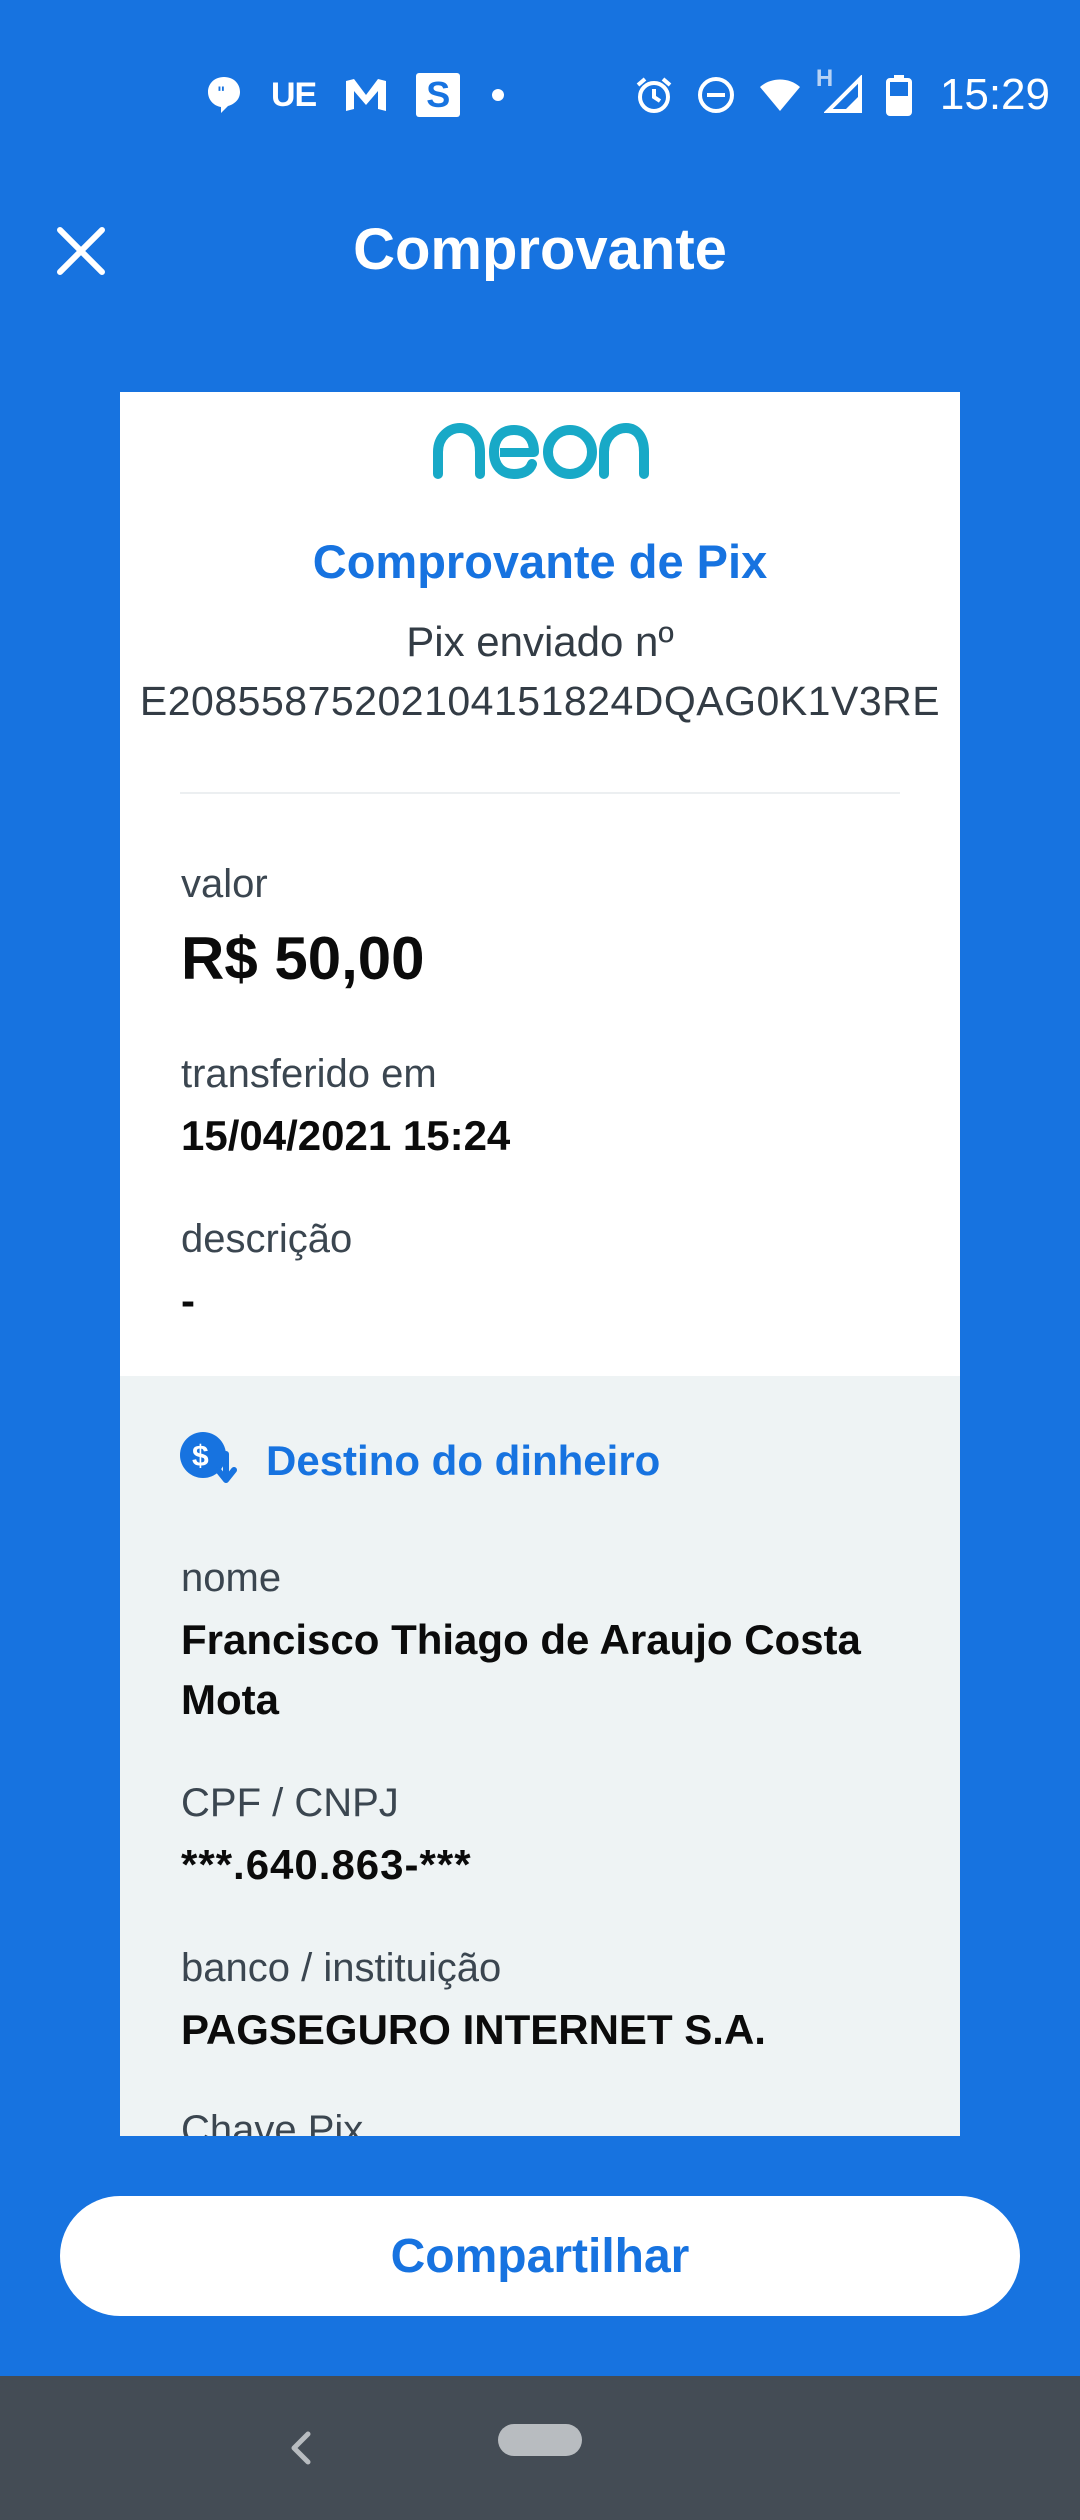  What do you see at coordinates (540, 561) in the screenshot?
I see `receipt-title: Comprovante de Pix` at bounding box center [540, 561].